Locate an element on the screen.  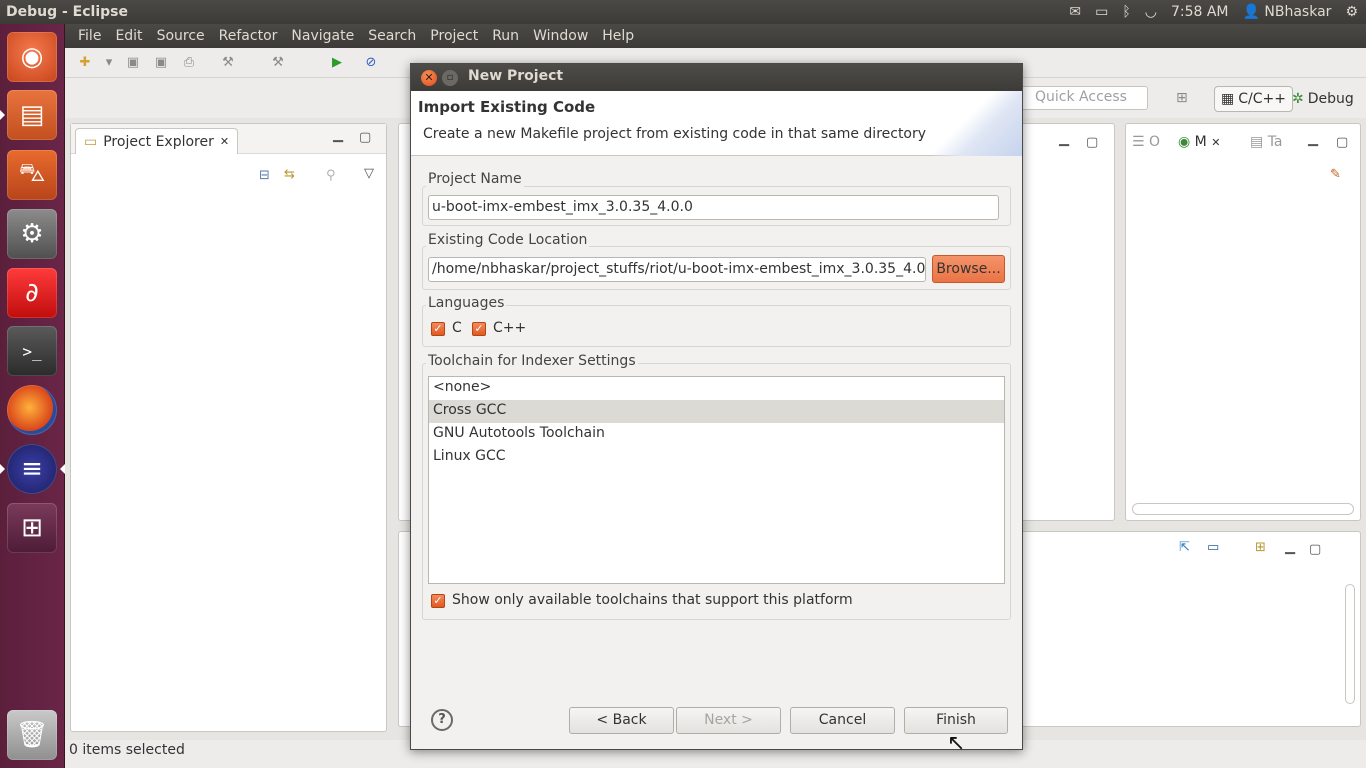
minimize-icon: ▁ is located at coordinates (338, 135).